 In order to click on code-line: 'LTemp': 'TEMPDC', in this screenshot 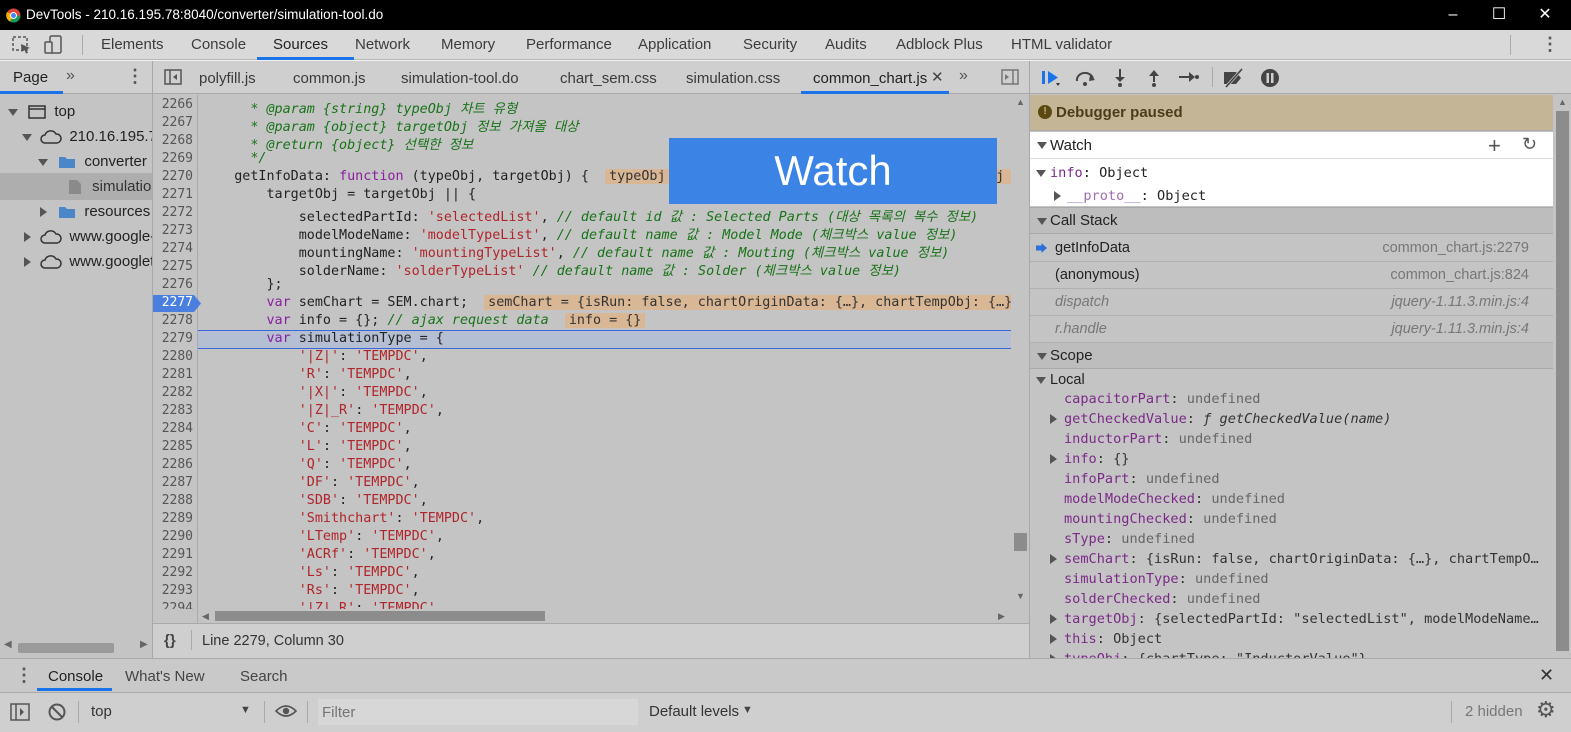, I will do `click(323, 536)`.